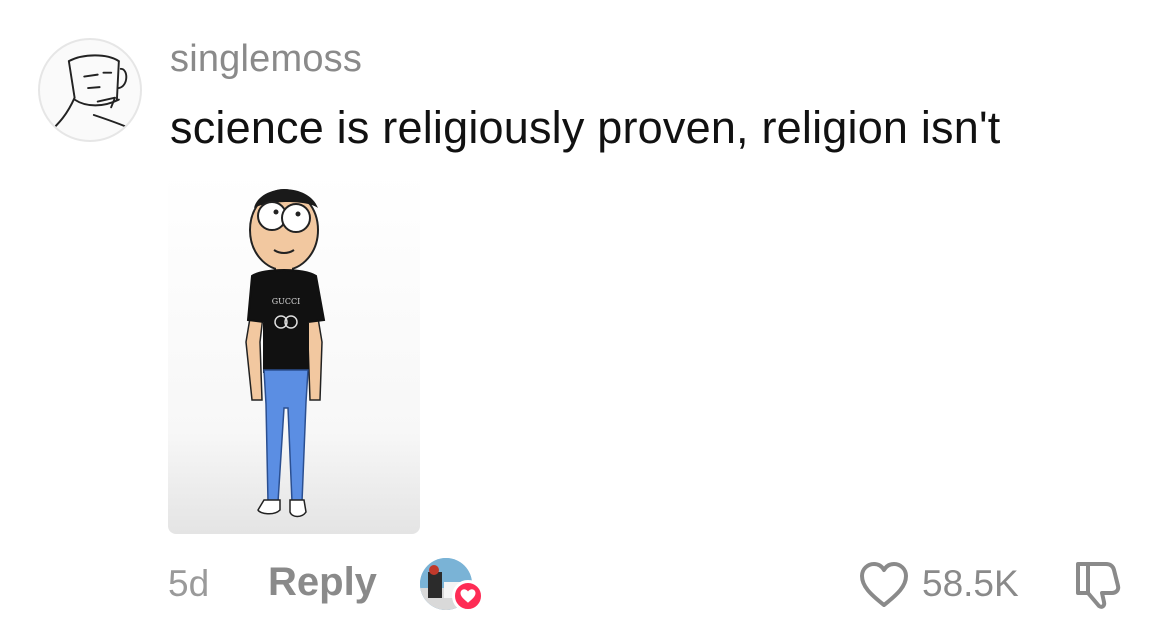 This screenshot has width=1170, height=634. Describe the element at coordinates (266, 59) in the screenshot. I see `username: singlemoss` at that location.